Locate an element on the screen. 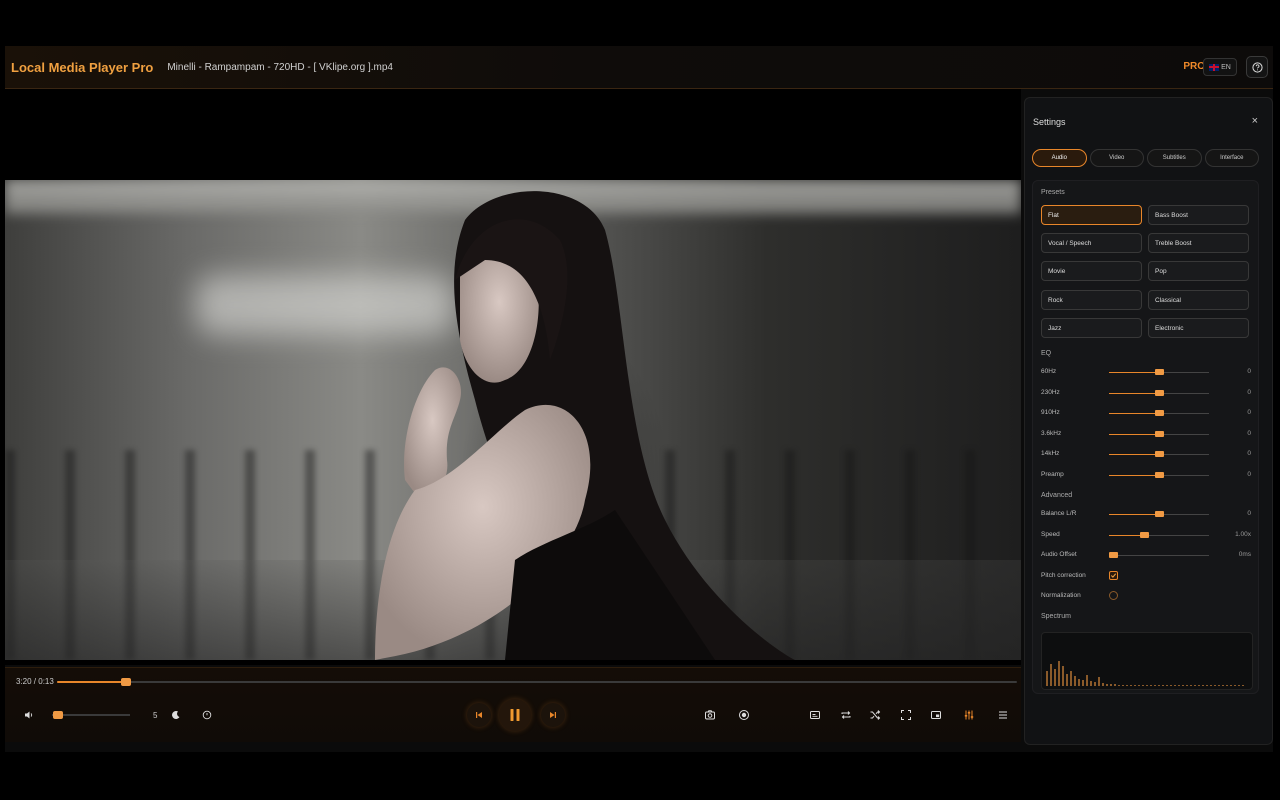 This screenshot has width=1280, height=800. preset-electronic: Electronic is located at coordinates (1198, 328).